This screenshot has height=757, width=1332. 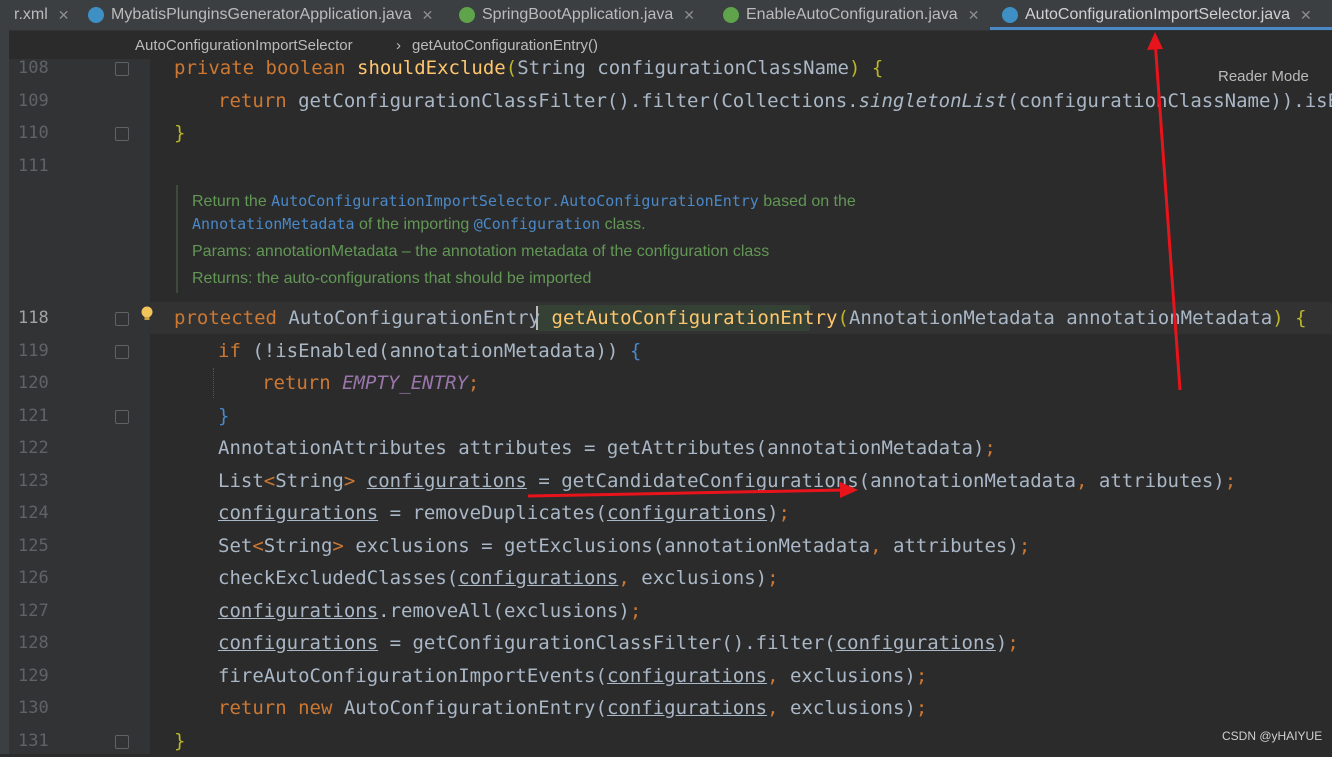 What do you see at coordinates (1272, 736) in the screenshot?
I see `watermark: CSDN @yHAIYUE` at bounding box center [1272, 736].